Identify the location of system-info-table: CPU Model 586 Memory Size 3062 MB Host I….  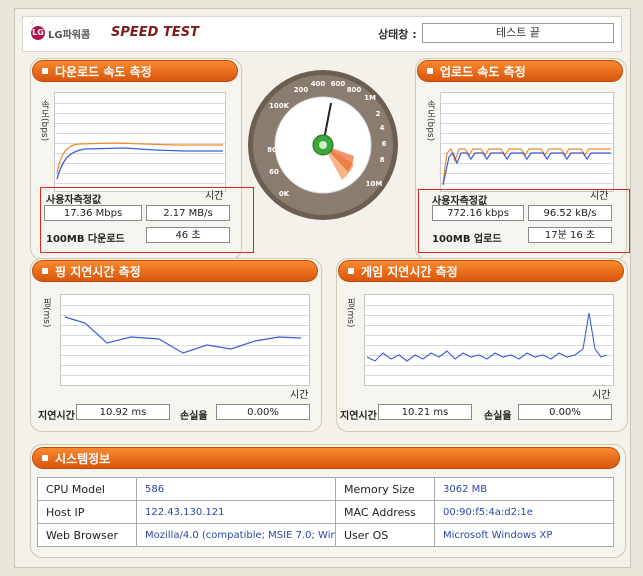
(325, 512).